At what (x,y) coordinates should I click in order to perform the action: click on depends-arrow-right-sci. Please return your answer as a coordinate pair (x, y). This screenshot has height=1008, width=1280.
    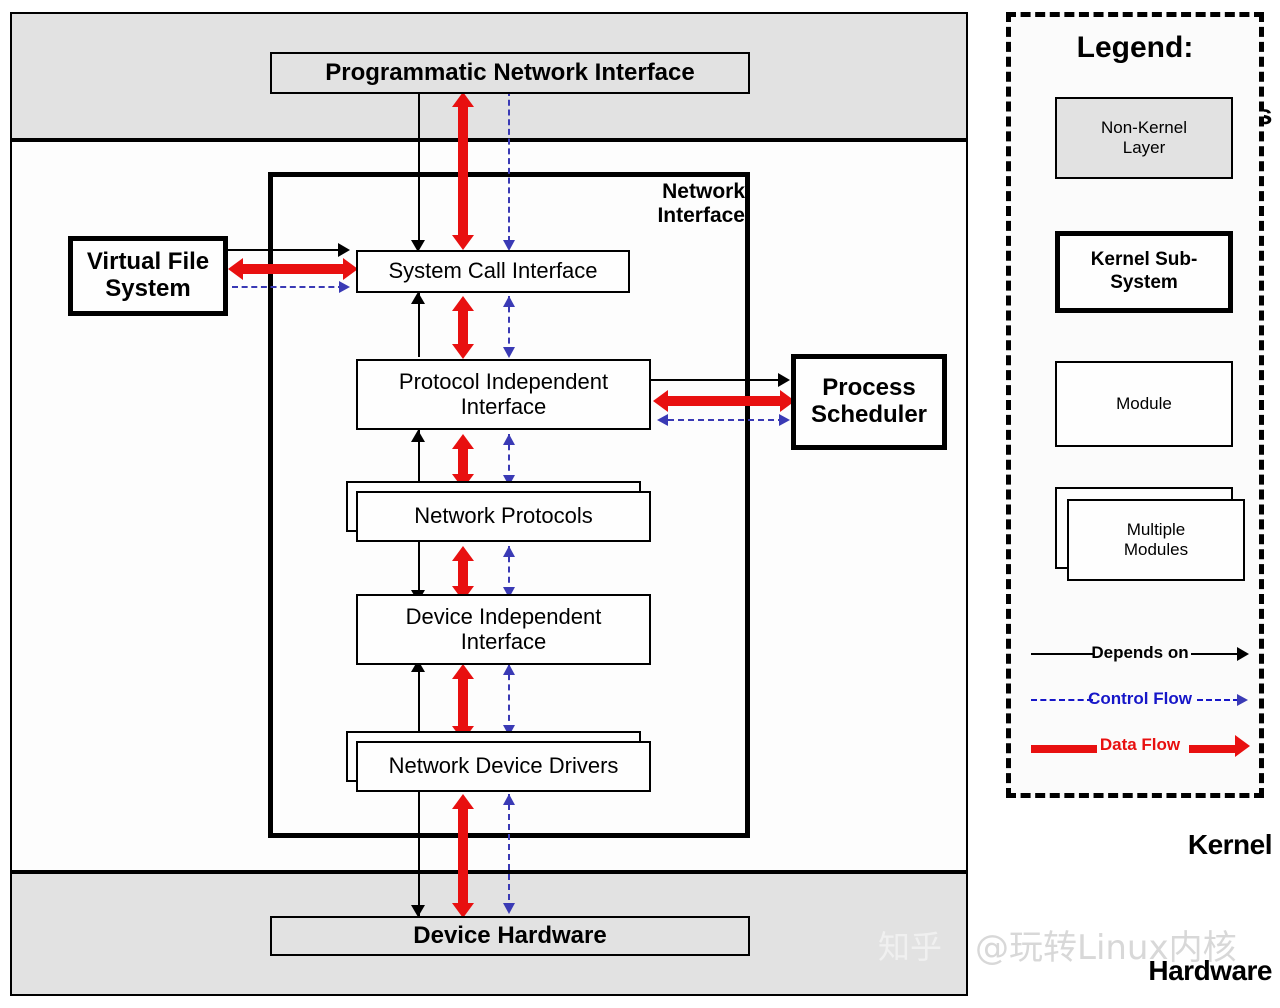
    Looking at the image, I should click on (344, 250).